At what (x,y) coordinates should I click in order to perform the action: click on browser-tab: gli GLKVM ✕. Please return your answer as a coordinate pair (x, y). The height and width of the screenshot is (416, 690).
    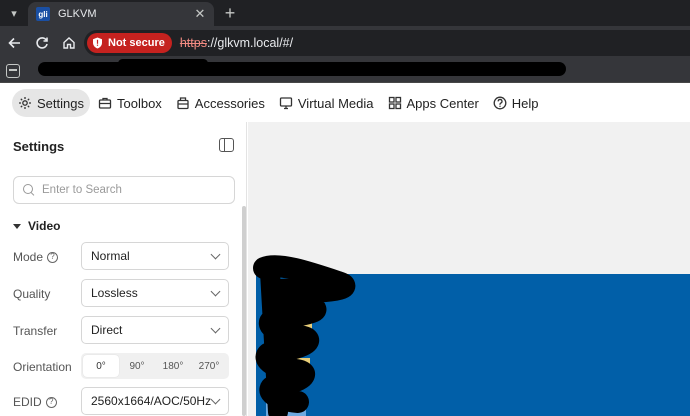
    Looking at the image, I should click on (121, 14).